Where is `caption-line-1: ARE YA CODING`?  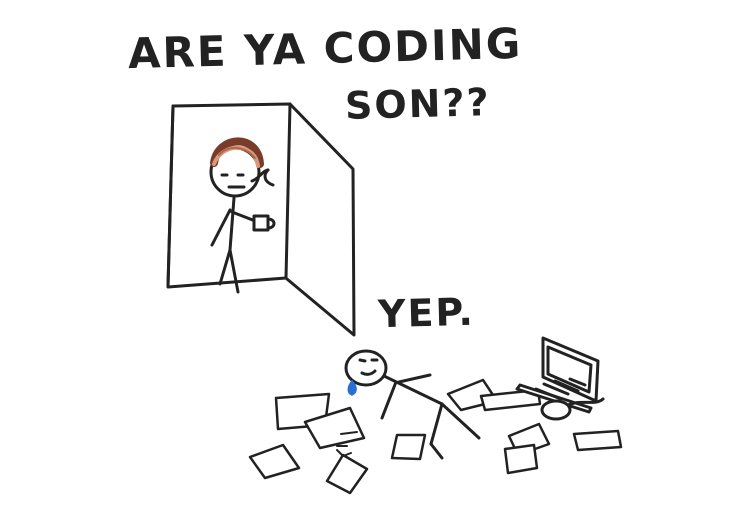 caption-line-1: ARE YA CODING is located at coordinates (325, 48).